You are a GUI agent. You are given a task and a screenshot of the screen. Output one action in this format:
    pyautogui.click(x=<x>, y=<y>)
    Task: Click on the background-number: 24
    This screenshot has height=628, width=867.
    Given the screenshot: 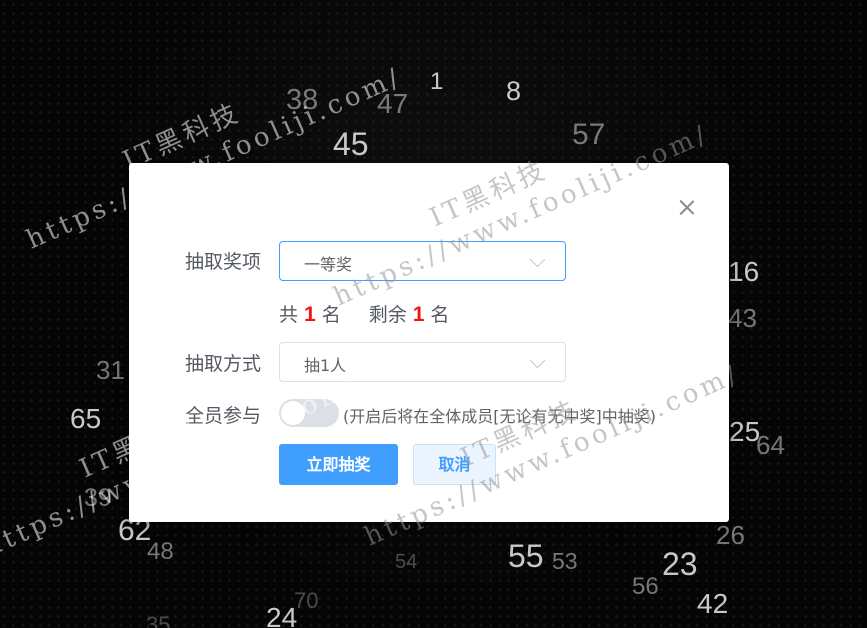 What is the action you would take?
    pyautogui.click(x=282, y=615)
    